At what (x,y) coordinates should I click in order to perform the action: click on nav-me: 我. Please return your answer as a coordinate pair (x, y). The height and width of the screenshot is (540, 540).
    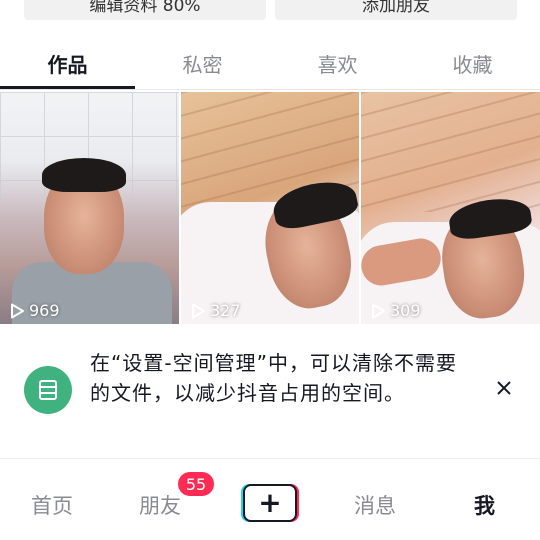
    Looking at the image, I should click on (484, 505).